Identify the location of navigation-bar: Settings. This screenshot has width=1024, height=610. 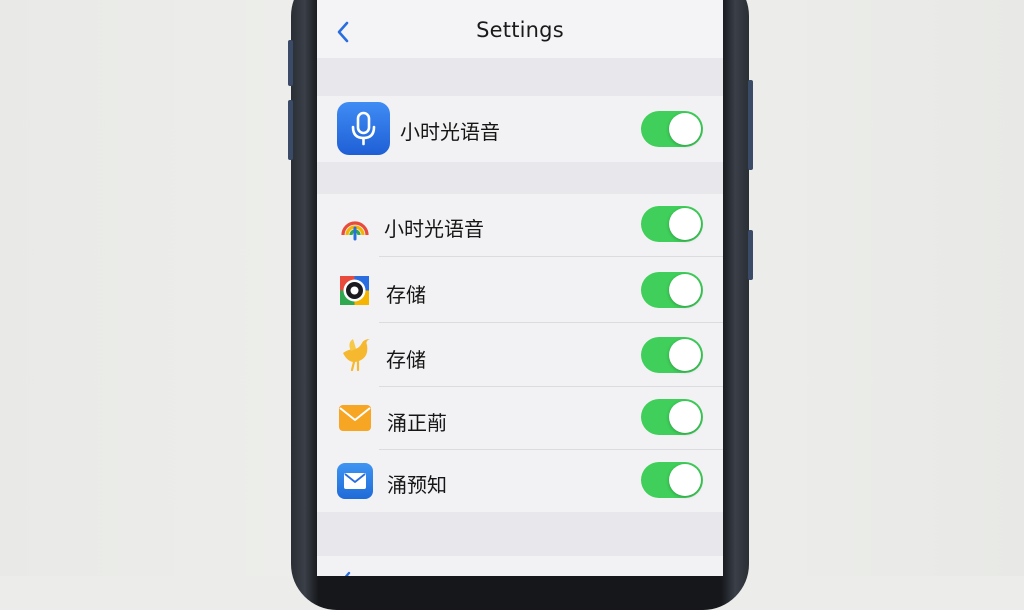
(520, 29).